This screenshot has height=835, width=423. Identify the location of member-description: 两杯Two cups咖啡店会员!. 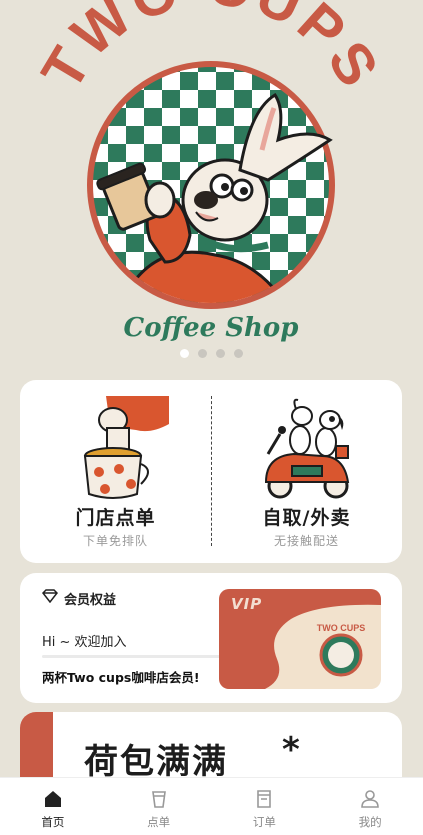
(121, 677).